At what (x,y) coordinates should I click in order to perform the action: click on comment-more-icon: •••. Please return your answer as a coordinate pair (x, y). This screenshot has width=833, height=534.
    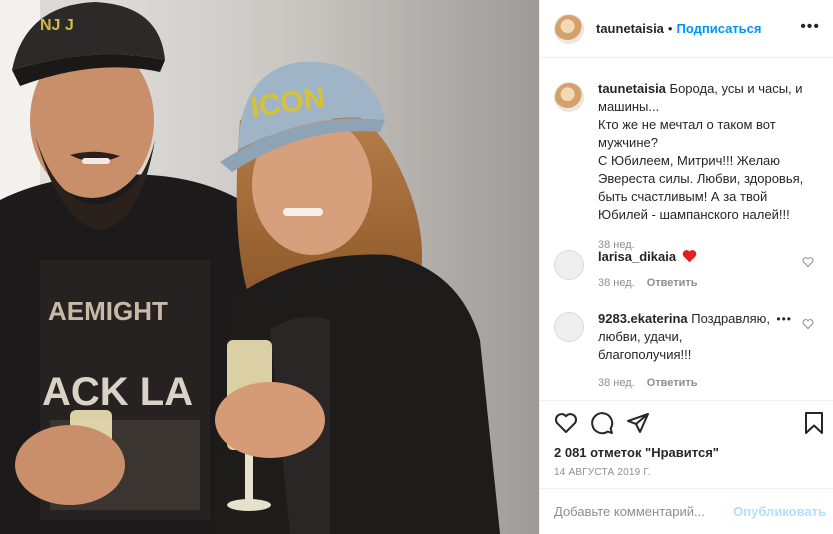
    Looking at the image, I should click on (784, 319).